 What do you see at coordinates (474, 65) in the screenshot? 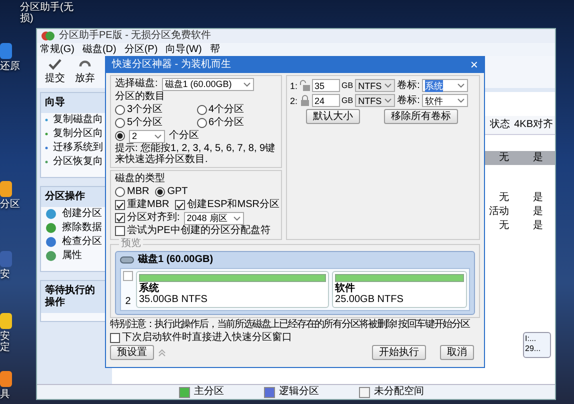
I see `close-button: ×` at bounding box center [474, 65].